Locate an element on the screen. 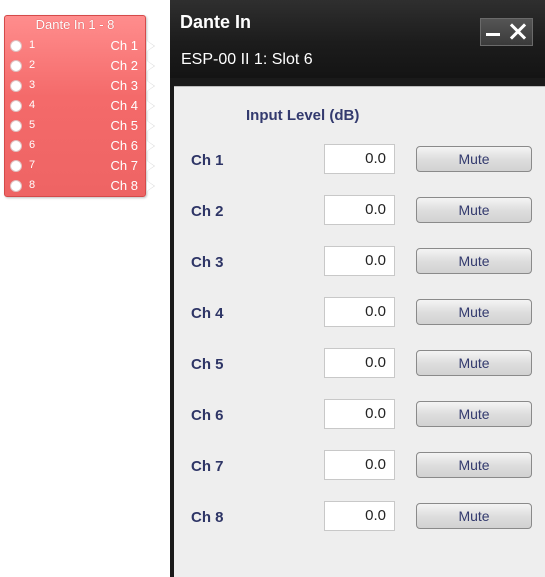  input-pin-number: 3 is located at coordinates (32, 85).